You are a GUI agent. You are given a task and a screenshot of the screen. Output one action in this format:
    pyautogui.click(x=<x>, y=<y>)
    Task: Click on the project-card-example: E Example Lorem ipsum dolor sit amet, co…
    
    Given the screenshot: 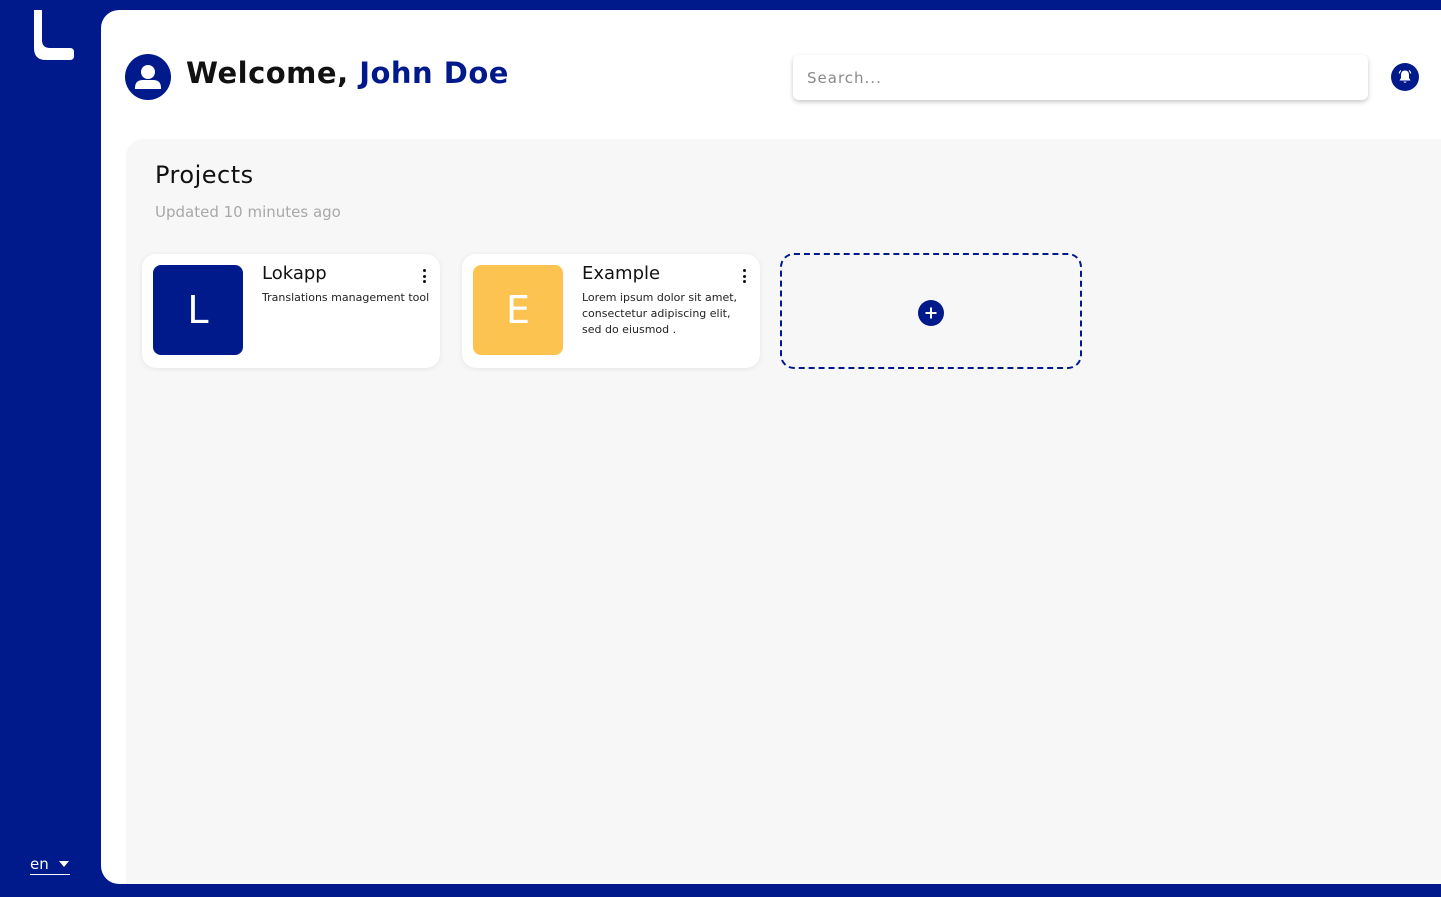 What is the action you would take?
    pyautogui.click(x=611, y=311)
    